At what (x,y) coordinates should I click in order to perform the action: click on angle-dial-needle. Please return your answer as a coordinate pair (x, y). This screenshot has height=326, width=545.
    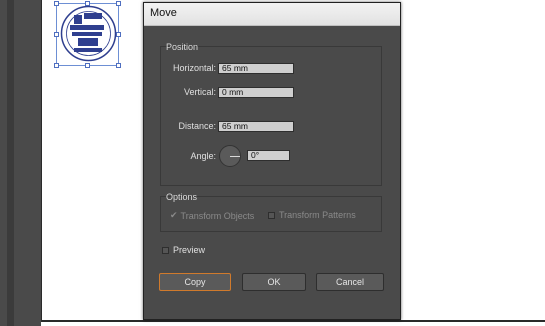
    Looking at the image, I should click on (235, 156).